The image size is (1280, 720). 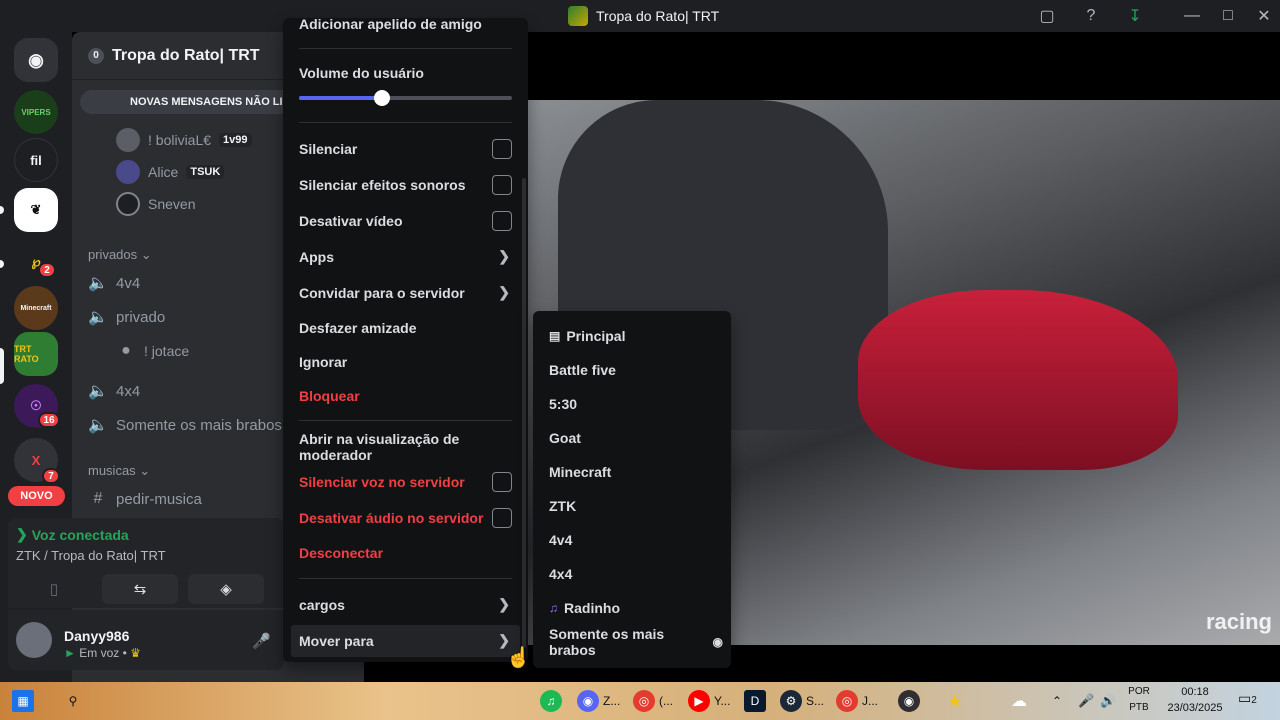 I want to click on voice-user: Alice TSUK, so click(x=170, y=172).